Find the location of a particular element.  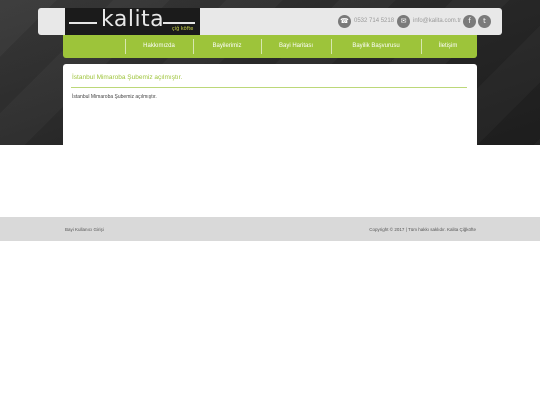

page-title: İstanbul Mimaroba Şubemiz açılmıştır. is located at coordinates (127, 77).